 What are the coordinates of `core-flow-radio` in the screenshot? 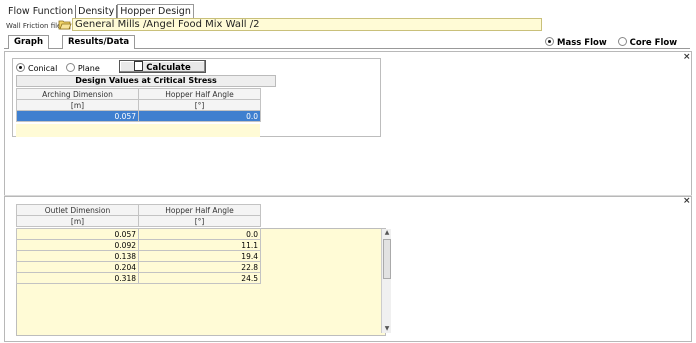 It's located at (622, 41).